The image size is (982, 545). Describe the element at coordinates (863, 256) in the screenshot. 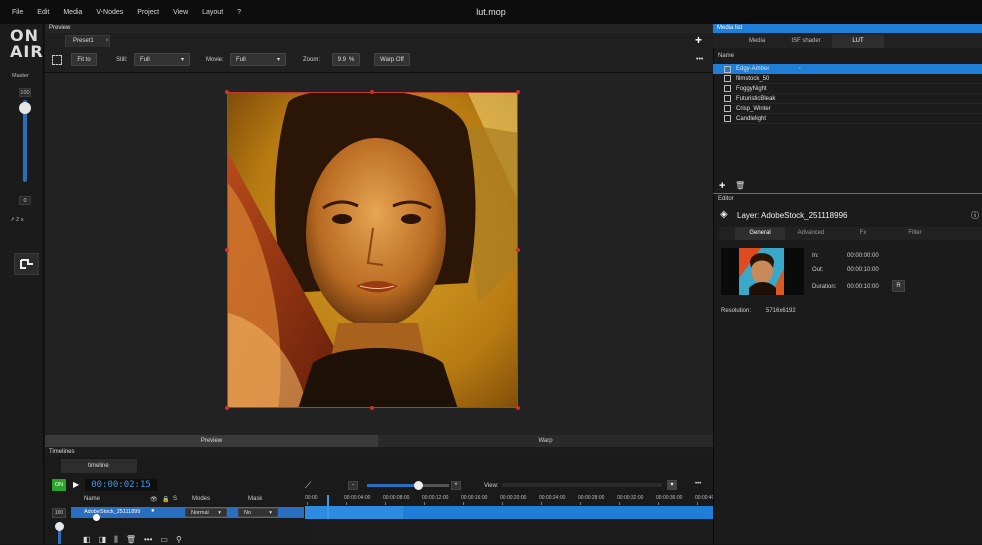

I see `in-value: 00:00:00:00` at that location.